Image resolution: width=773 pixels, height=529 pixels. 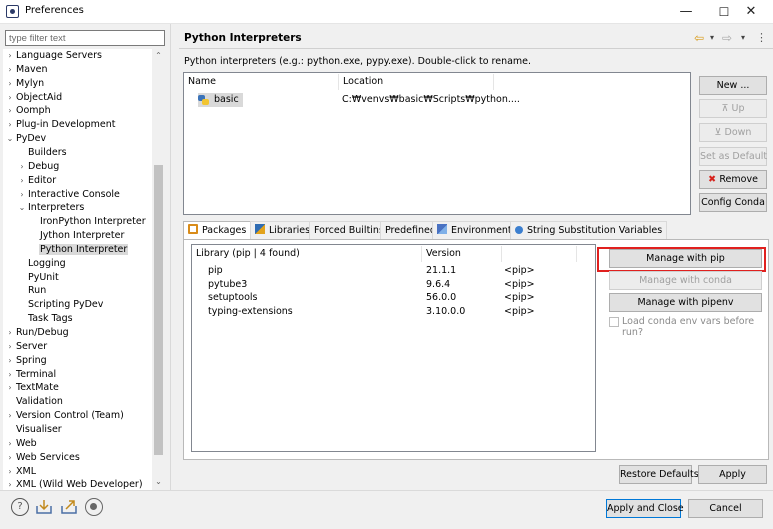 I want to click on tree-item: › Maven, so click(x=27, y=70).